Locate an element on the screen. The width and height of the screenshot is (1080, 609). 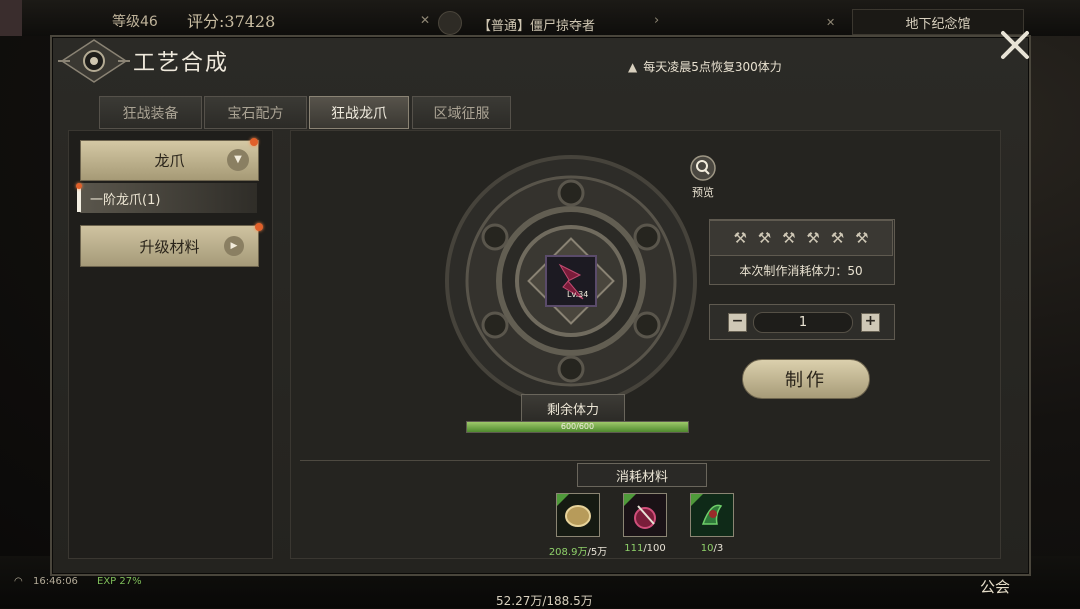
quantity-stepper: − 1 + is located at coordinates (802, 322).